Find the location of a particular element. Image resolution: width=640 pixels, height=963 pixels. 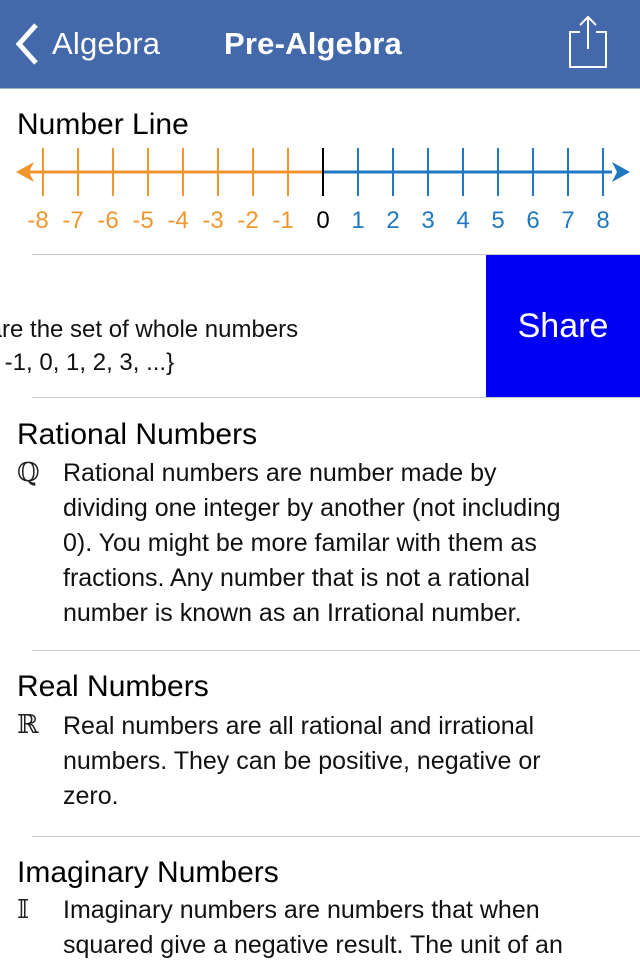

share-icon is located at coordinates (588, 41).